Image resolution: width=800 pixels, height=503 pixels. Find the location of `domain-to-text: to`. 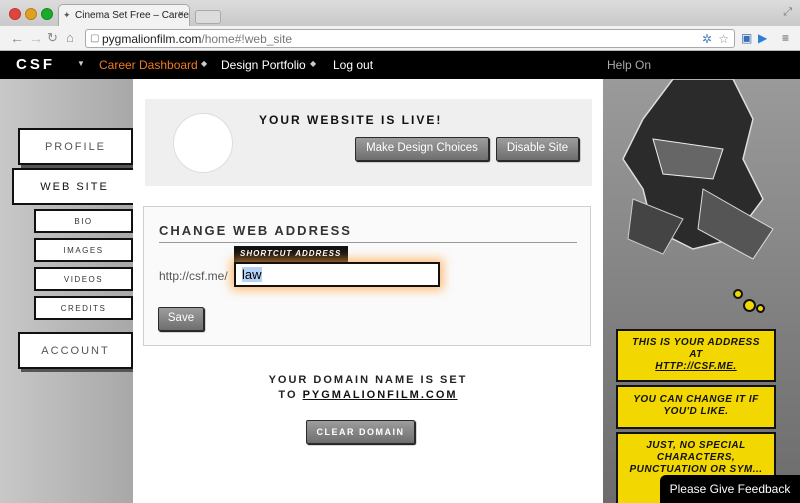

domain-to-text: to is located at coordinates (288, 395).